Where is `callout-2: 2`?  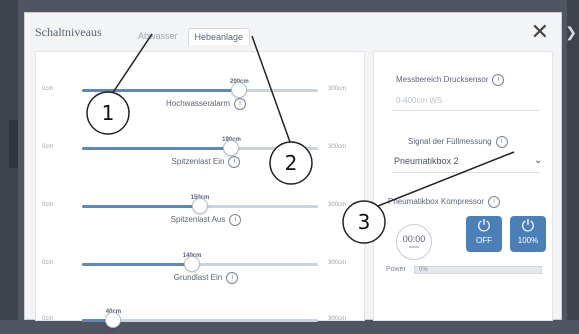 callout-2: 2 is located at coordinates (291, 163).